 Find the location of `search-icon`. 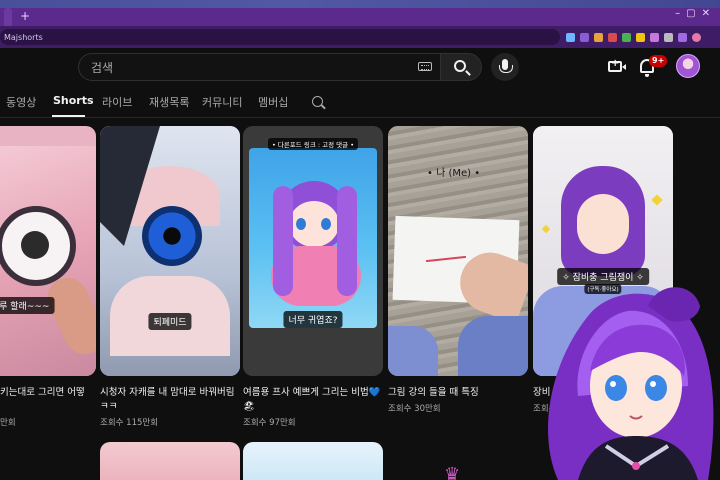

search-icon is located at coordinates (460, 66).